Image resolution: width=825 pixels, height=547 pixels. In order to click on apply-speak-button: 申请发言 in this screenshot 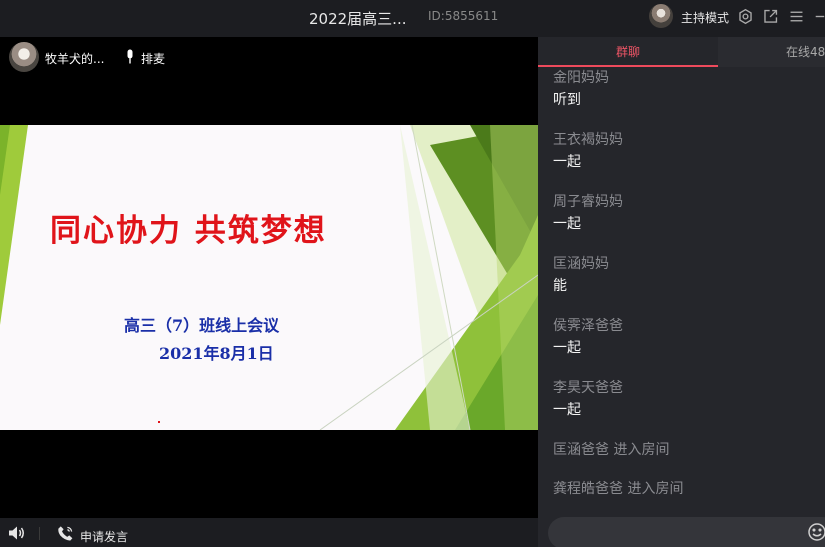, I will do `click(104, 536)`.